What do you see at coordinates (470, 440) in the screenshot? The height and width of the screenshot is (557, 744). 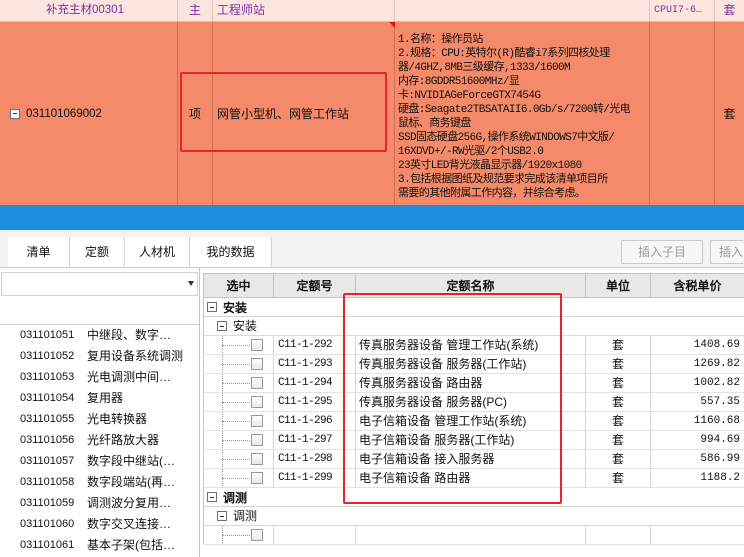 I see `quota-name: 电子信箱设备 服务器(工作站)` at bounding box center [470, 440].